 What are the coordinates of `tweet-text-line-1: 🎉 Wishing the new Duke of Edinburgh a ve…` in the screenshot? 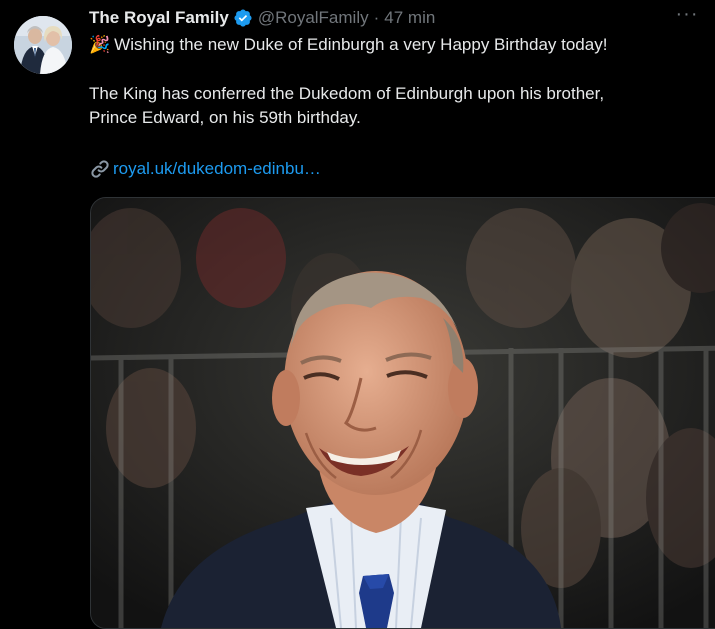 It's located at (389, 45).